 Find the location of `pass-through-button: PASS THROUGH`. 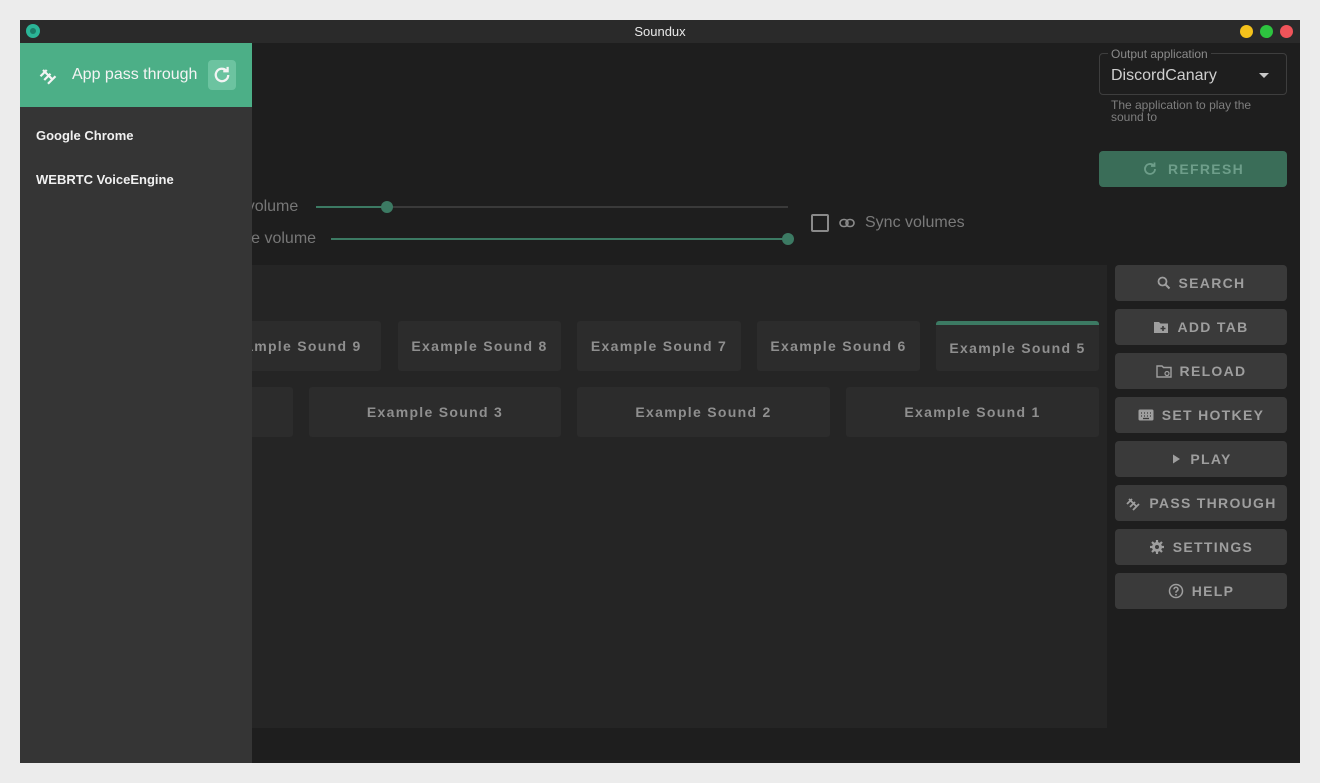

pass-through-button: PASS THROUGH is located at coordinates (1201, 503).